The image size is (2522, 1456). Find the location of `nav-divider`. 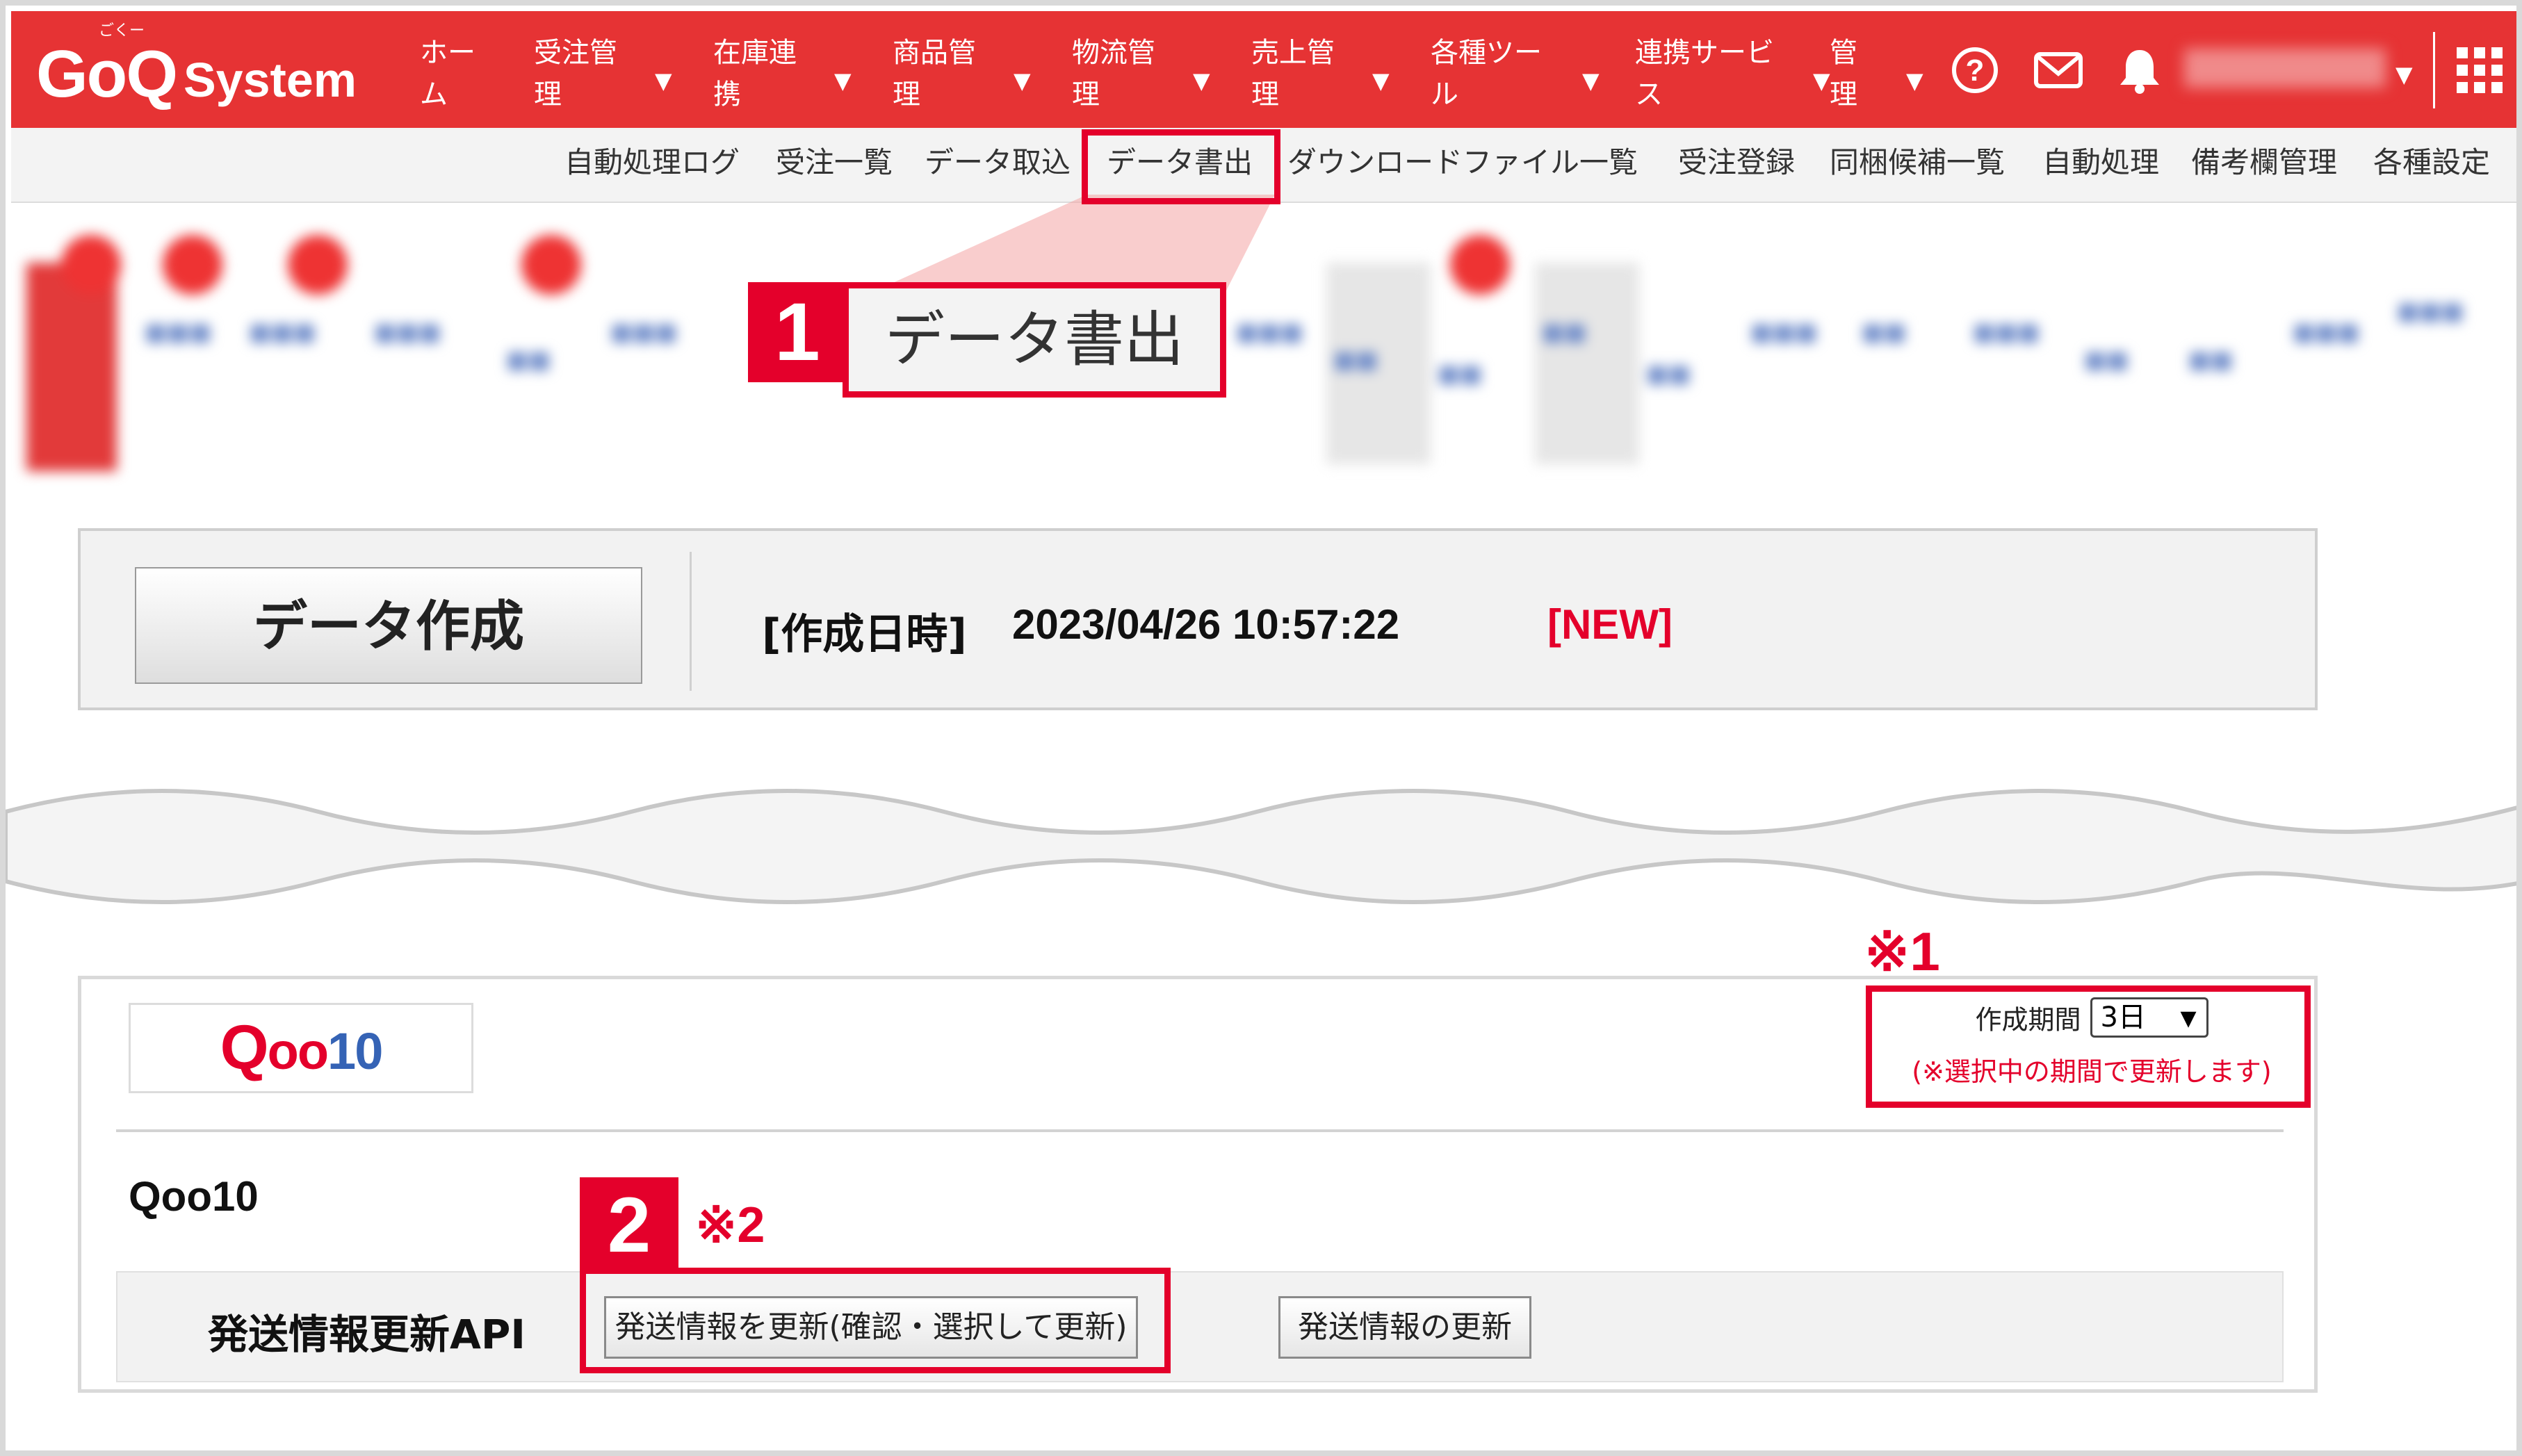

nav-divider is located at coordinates (2434, 70).